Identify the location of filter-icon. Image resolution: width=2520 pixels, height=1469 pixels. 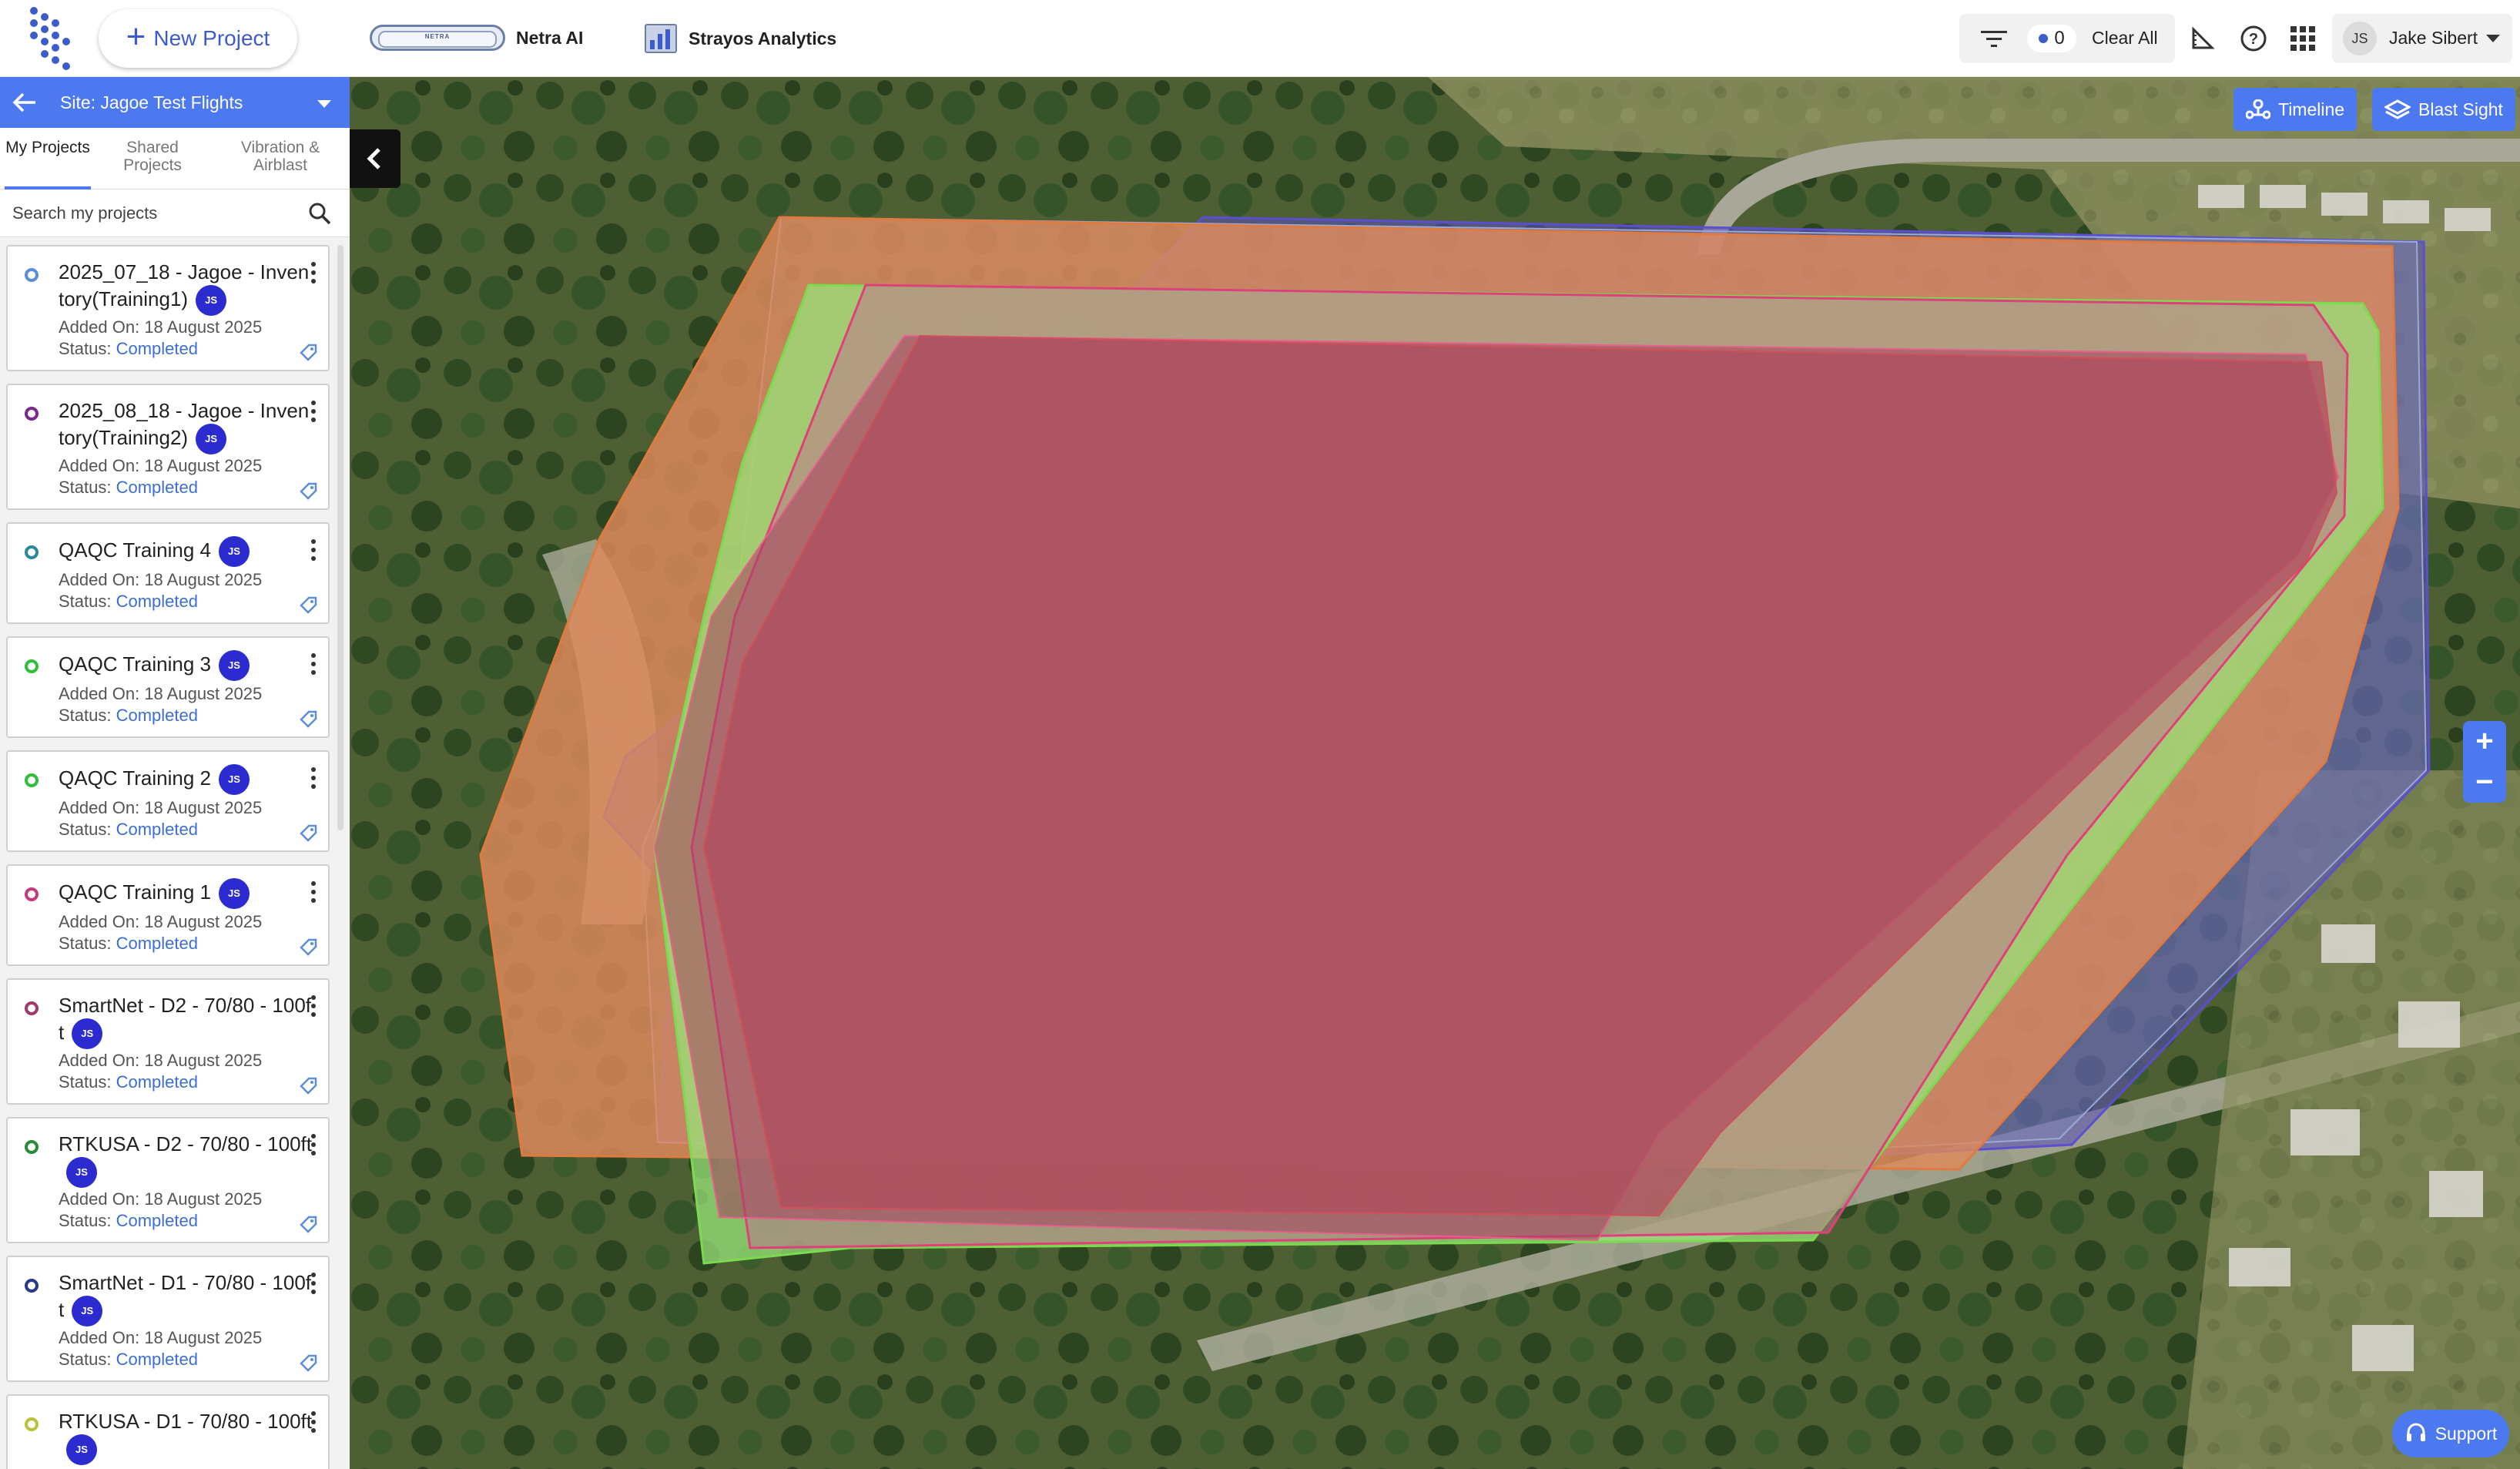
(1994, 39).